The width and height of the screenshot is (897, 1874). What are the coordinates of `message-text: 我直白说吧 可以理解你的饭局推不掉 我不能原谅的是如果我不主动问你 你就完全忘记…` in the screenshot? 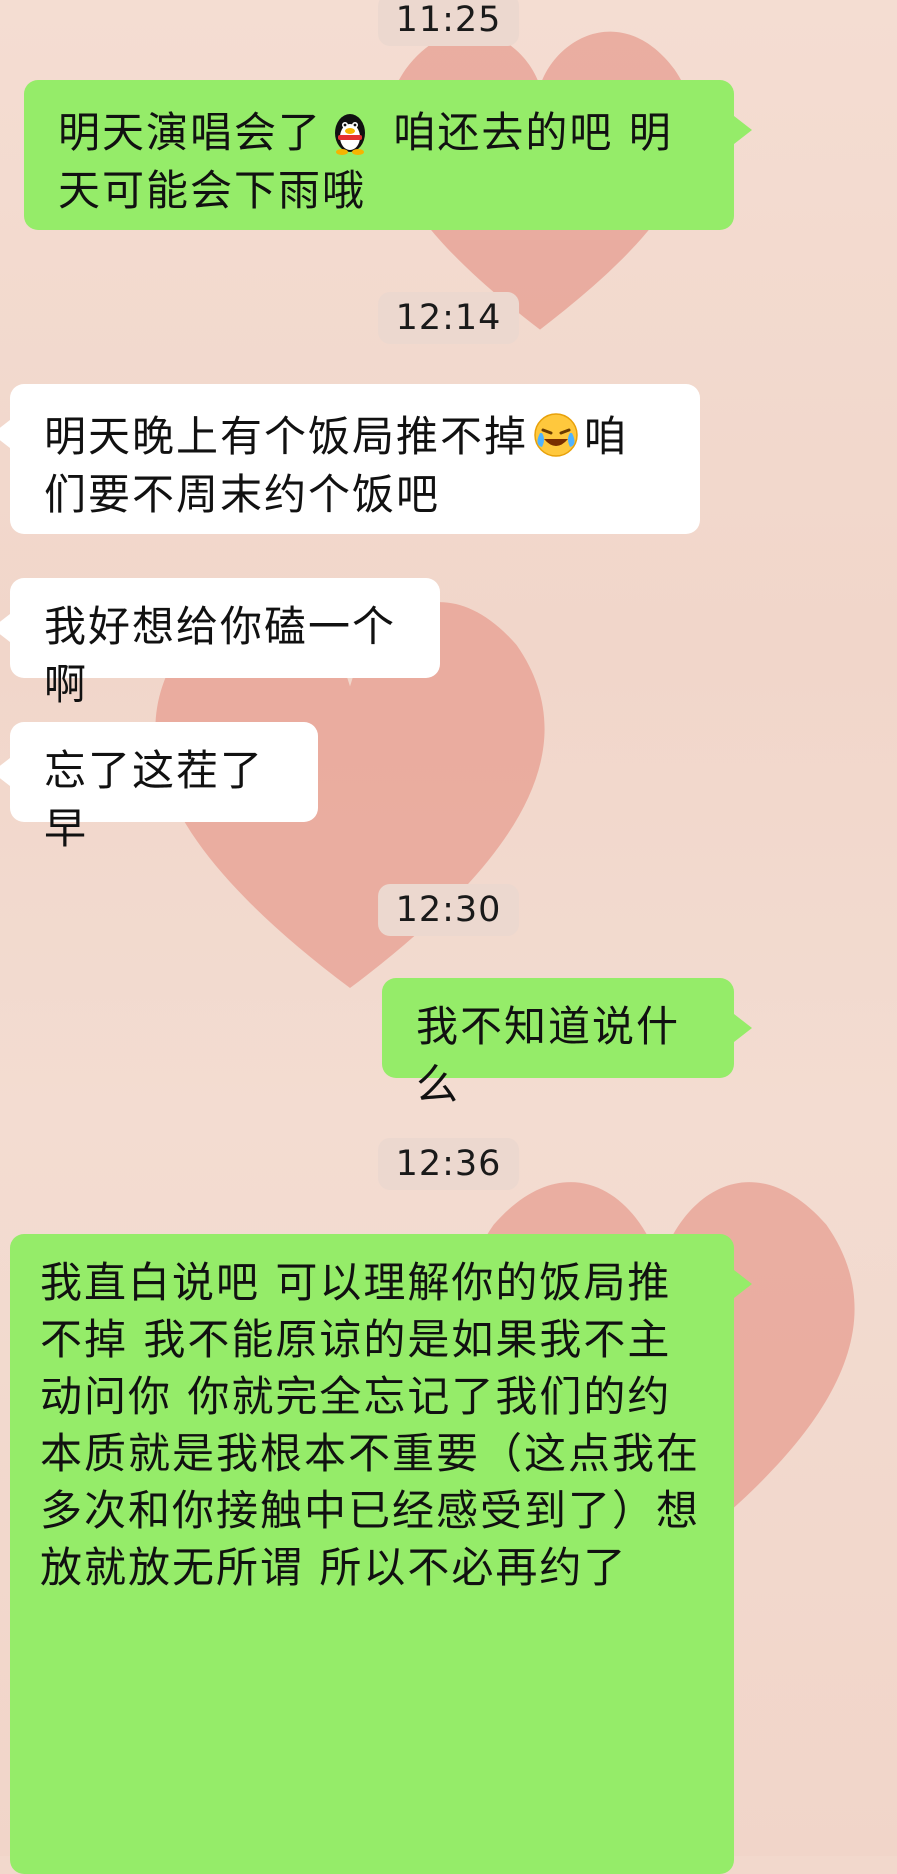 It's located at (370, 1425).